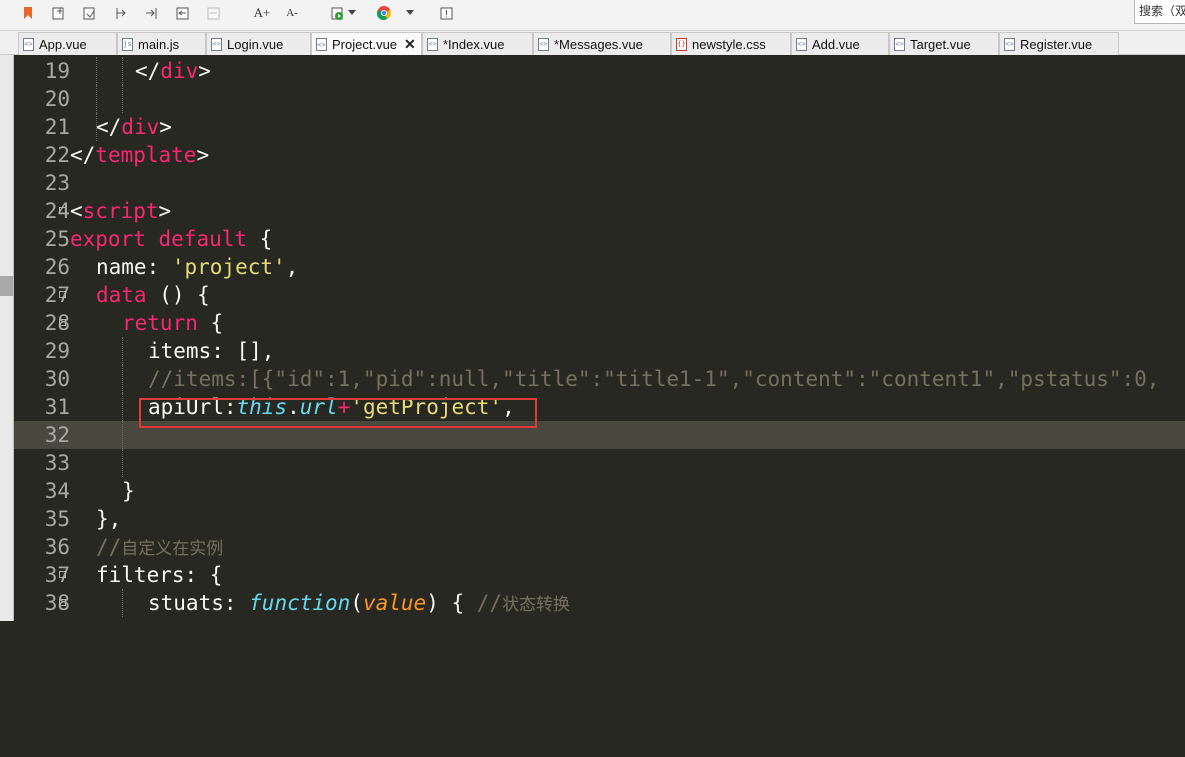 The height and width of the screenshot is (757, 1185). Describe the element at coordinates (182, 13) in the screenshot. I see `comment-icon` at that location.